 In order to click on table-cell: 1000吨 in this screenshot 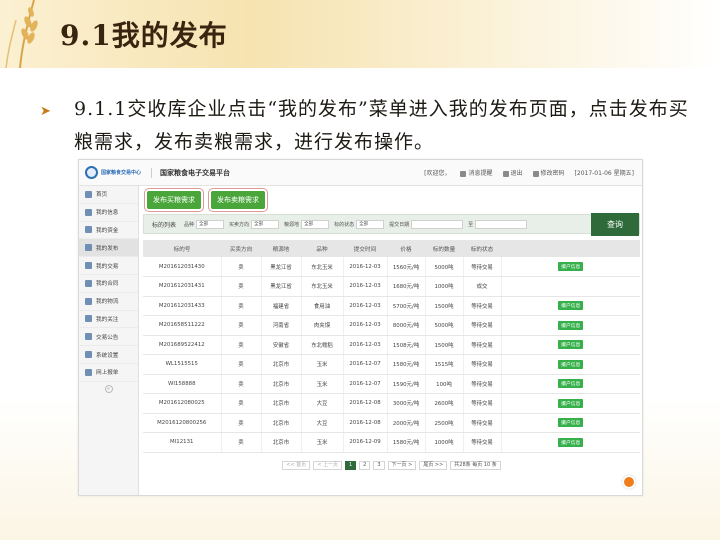, I will do `click(444, 286)`.